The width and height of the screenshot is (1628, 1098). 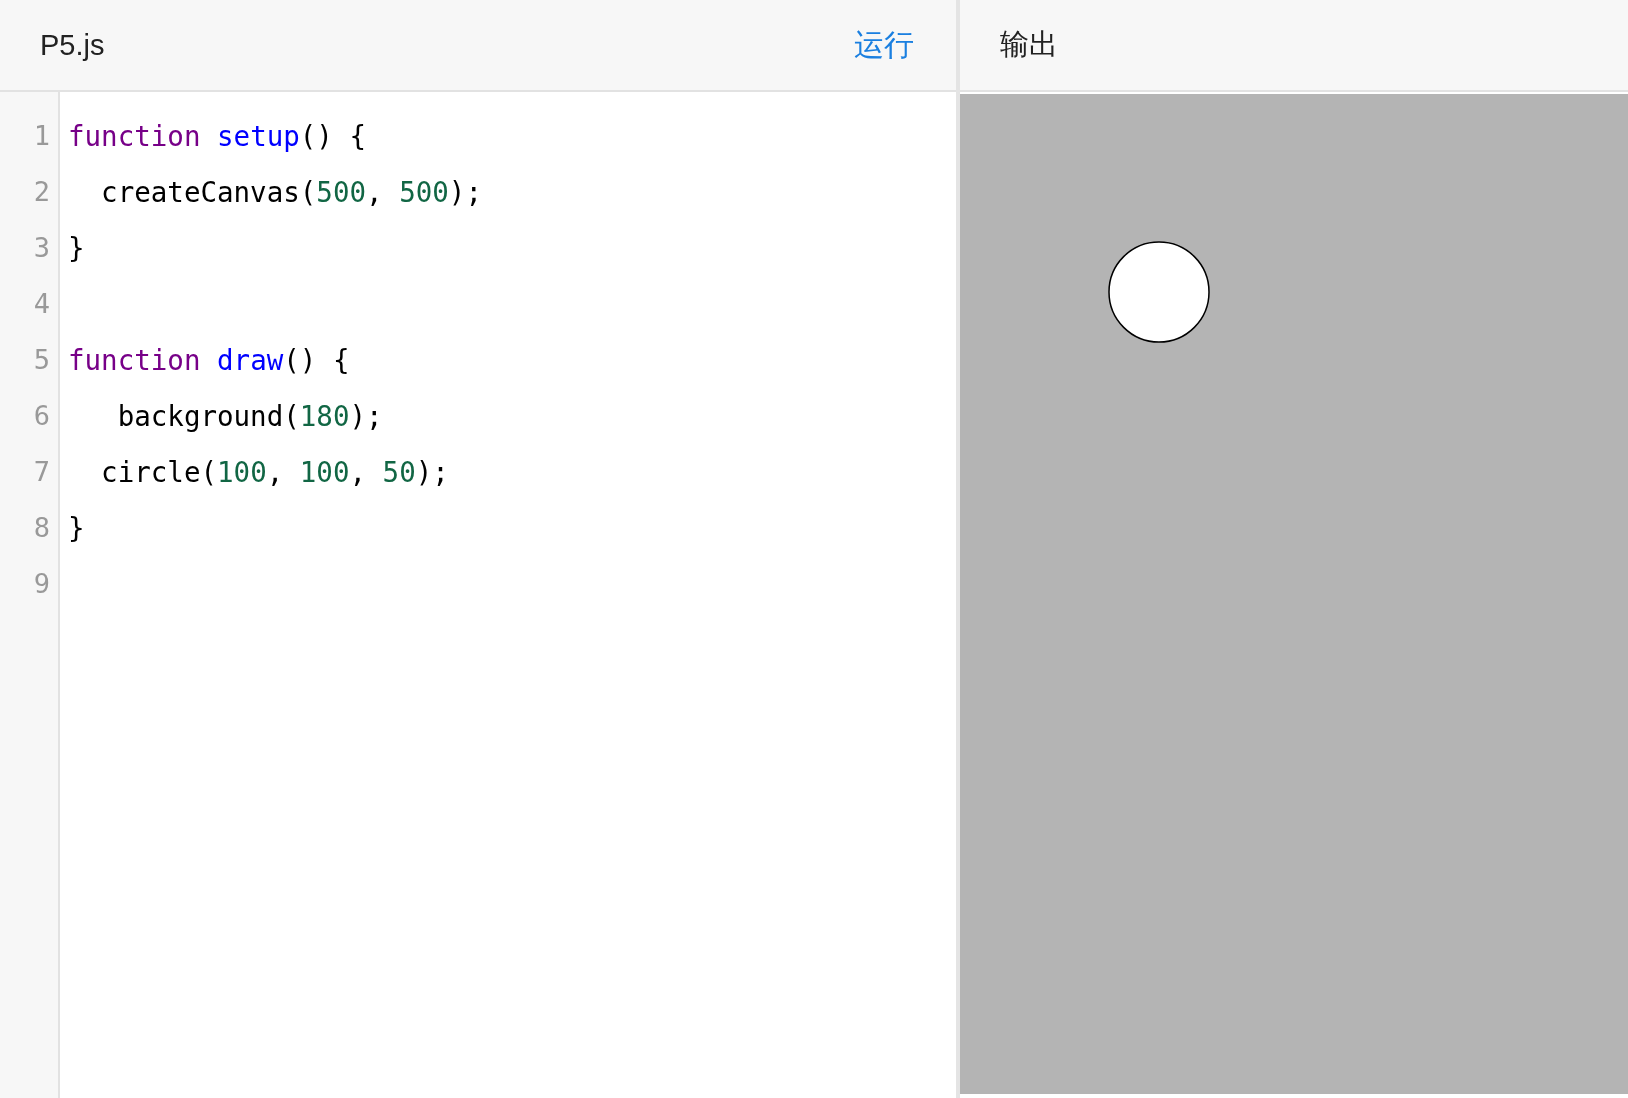 I want to click on code-line: function setup() {, so click(x=218, y=136).